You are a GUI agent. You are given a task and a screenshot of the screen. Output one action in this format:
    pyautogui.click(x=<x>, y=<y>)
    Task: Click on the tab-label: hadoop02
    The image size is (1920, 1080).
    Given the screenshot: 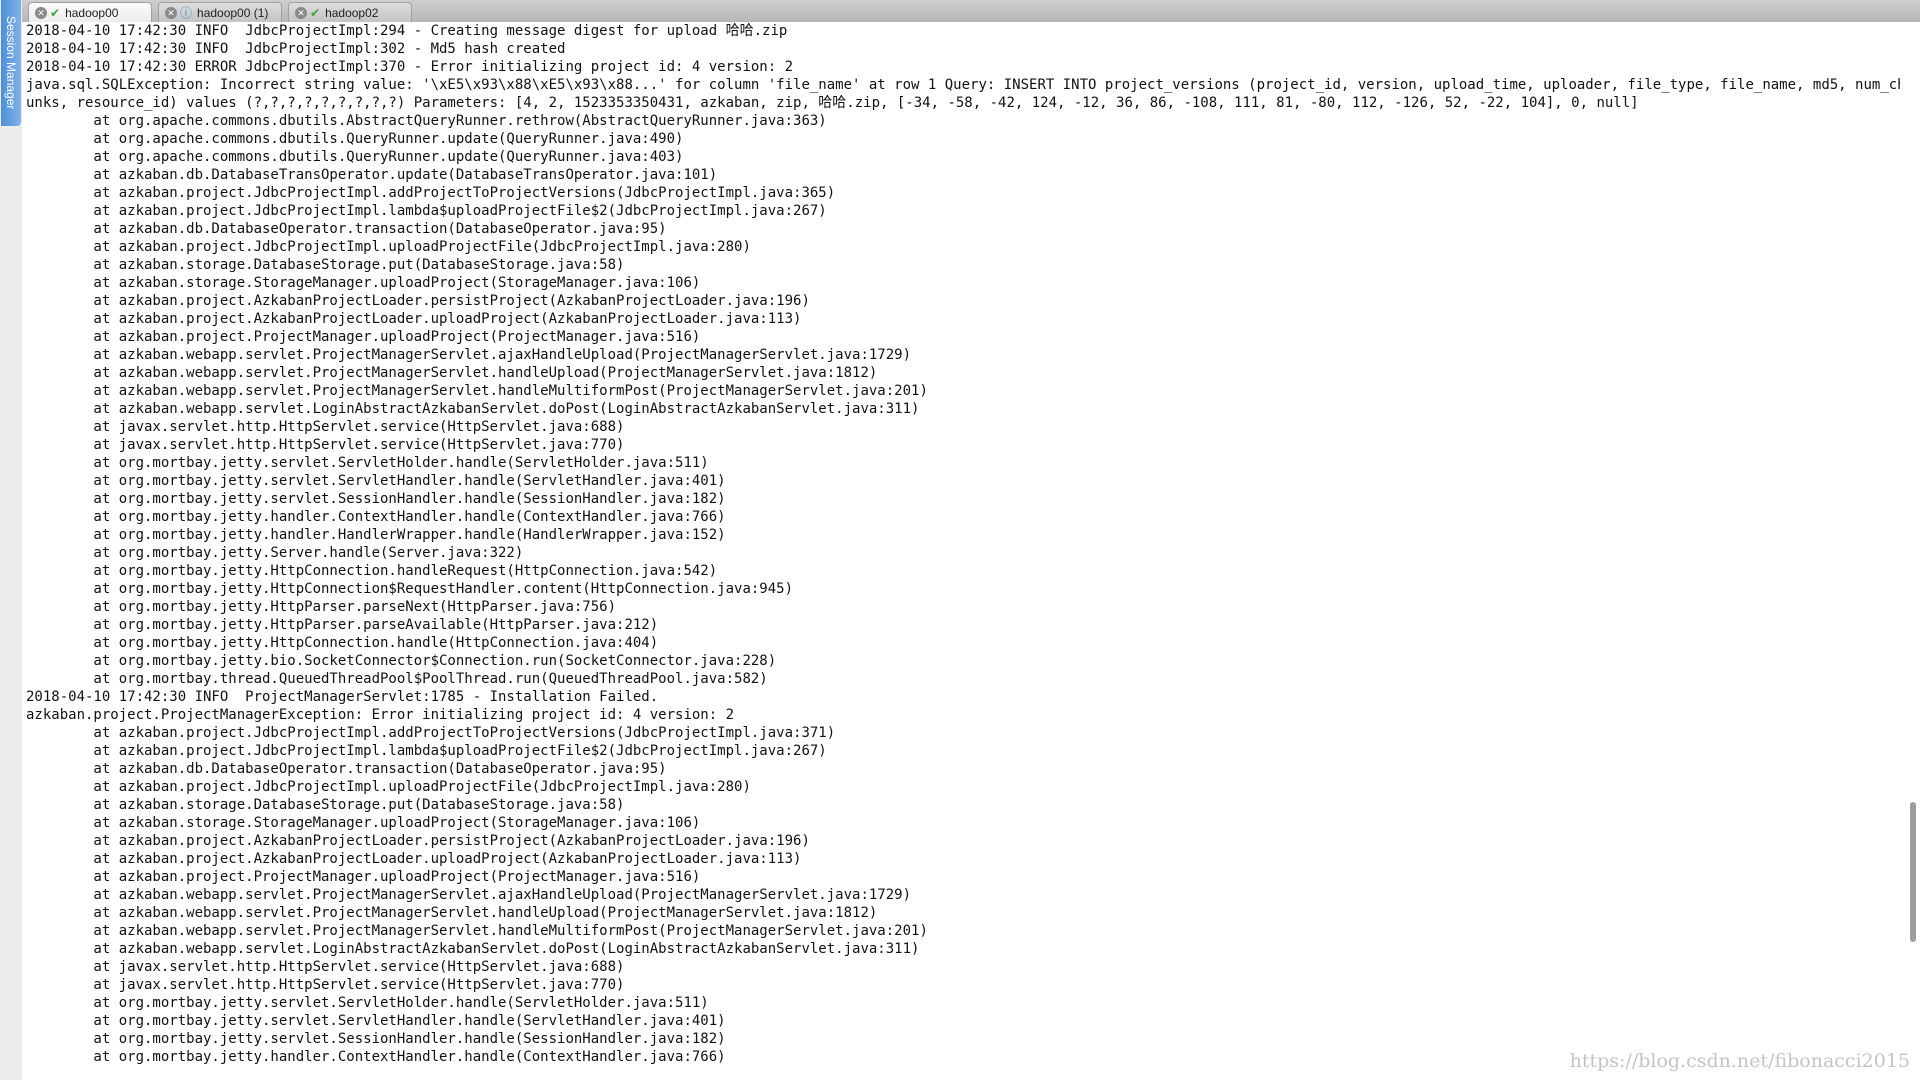 What is the action you would take?
    pyautogui.click(x=352, y=12)
    